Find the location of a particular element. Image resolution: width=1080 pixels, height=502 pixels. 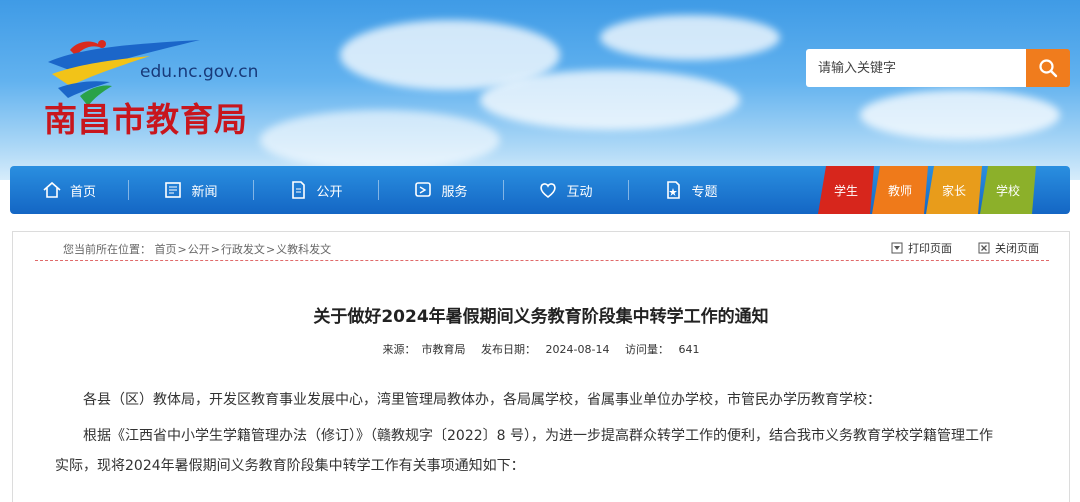

breadcrumb-item-home: 首页 is located at coordinates (166, 249).